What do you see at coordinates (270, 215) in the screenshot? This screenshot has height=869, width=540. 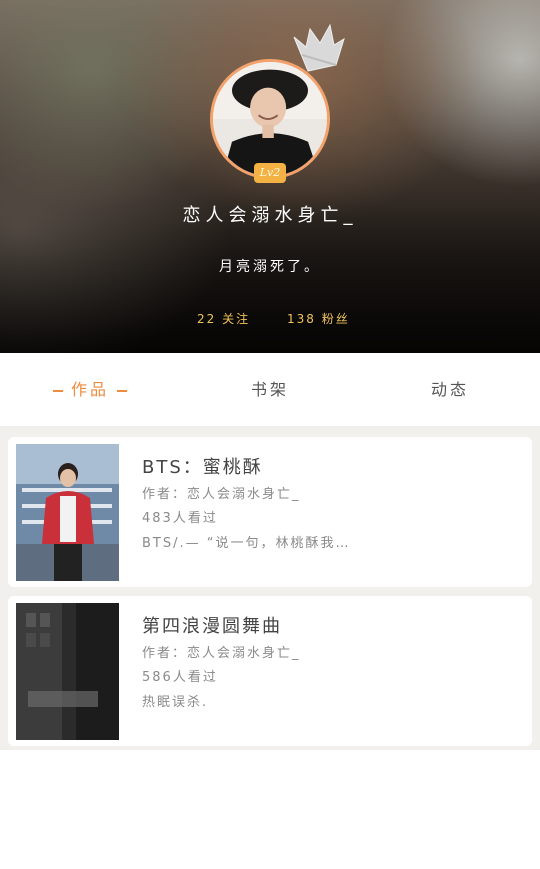 I see `username: 恋人会溺水身亡_` at bounding box center [270, 215].